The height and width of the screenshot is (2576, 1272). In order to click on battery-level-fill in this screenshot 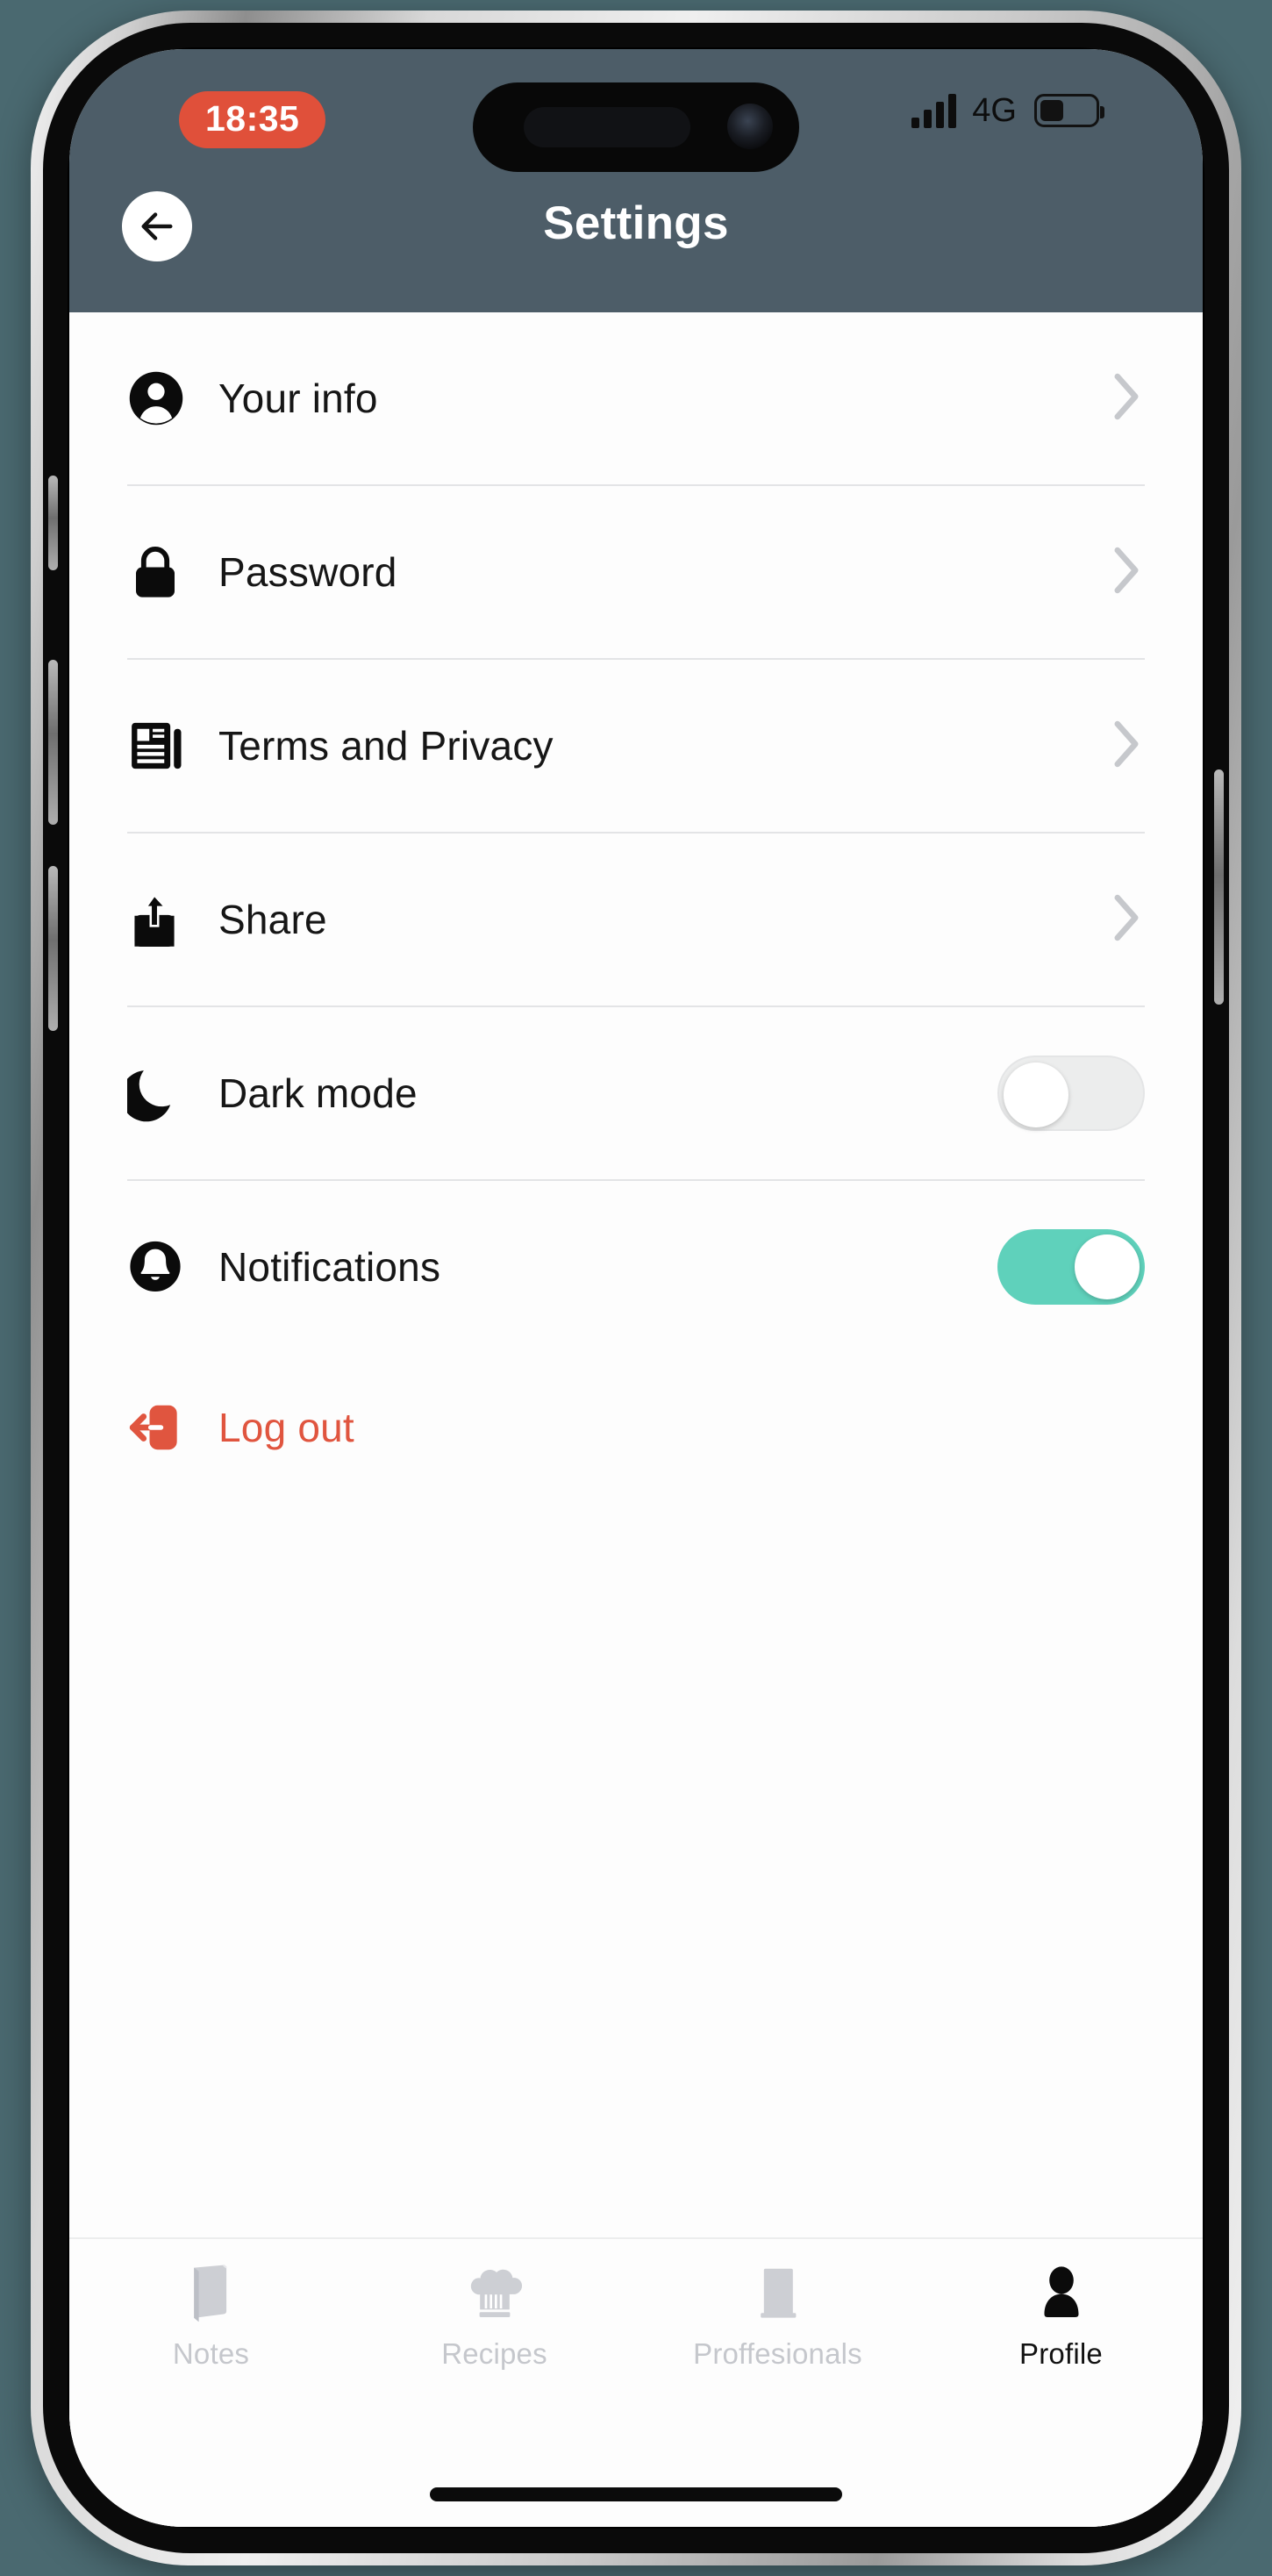, I will do `click(1051, 110)`.